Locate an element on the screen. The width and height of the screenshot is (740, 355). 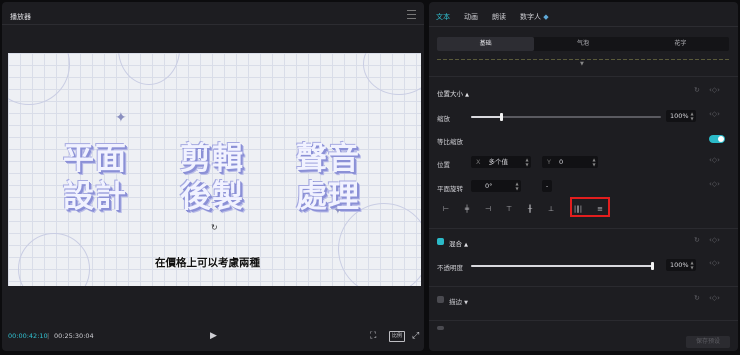
uniform-scale-label: 等比缩放 is located at coordinates (450, 142).